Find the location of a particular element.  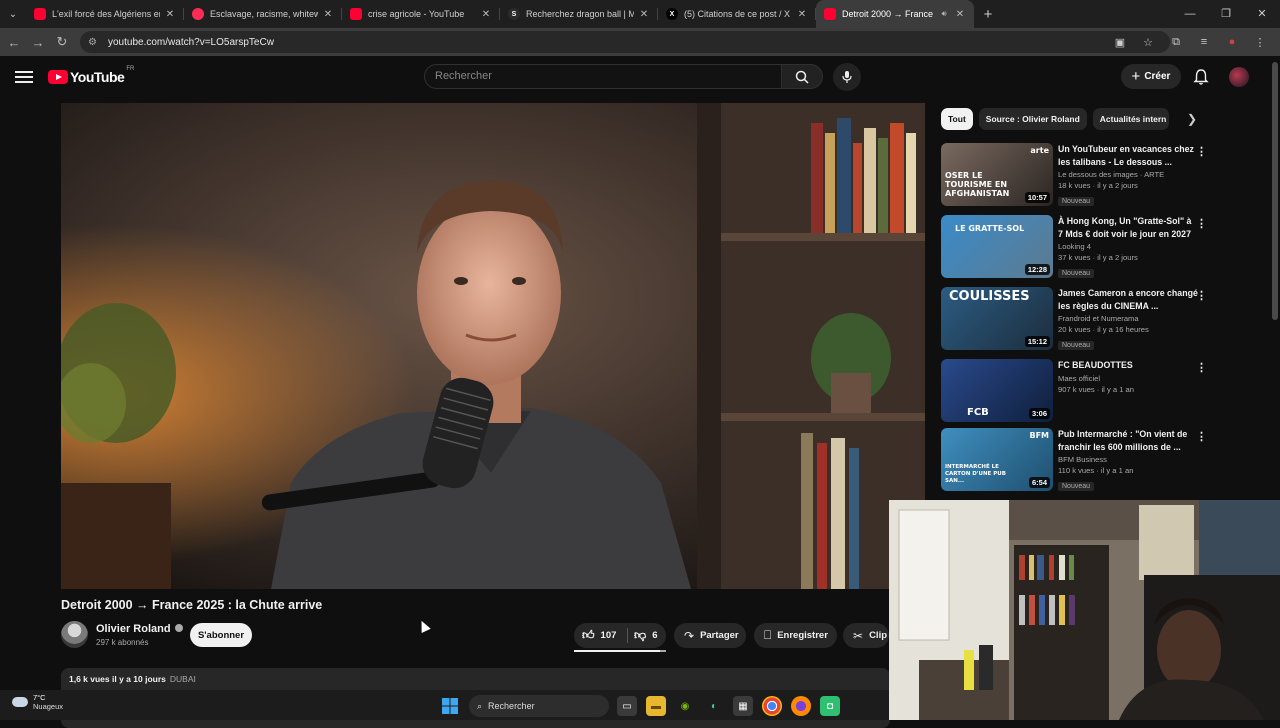

tab-search-button: ⌄ is located at coordinates (13, 14).